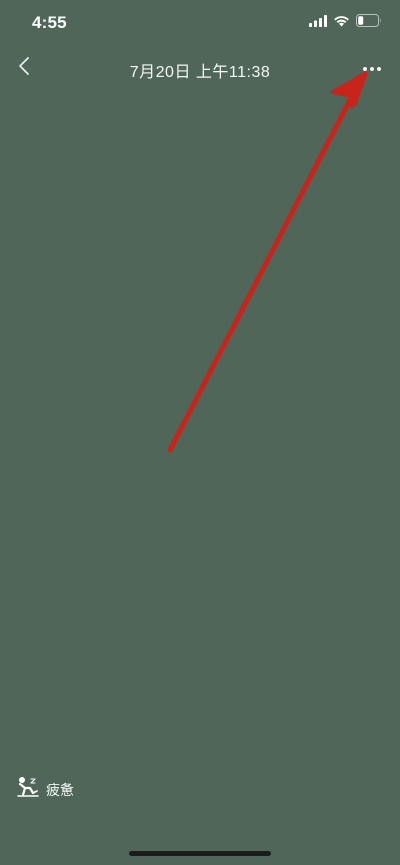 This screenshot has width=400, height=865. What do you see at coordinates (28, 789) in the screenshot?
I see `tired-person-icon` at bounding box center [28, 789].